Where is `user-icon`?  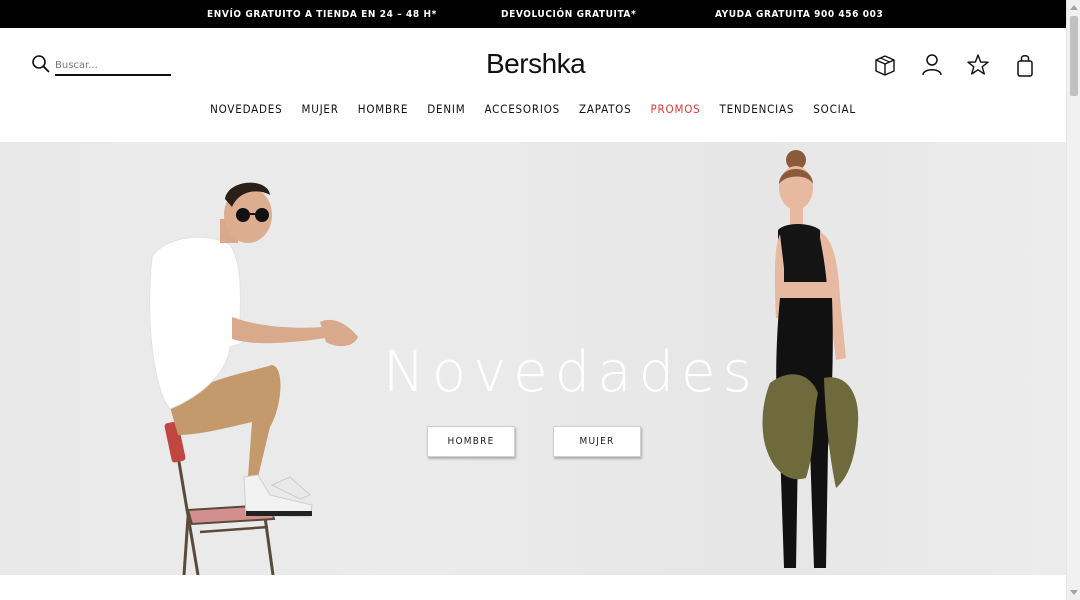
user-icon is located at coordinates (932, 65).